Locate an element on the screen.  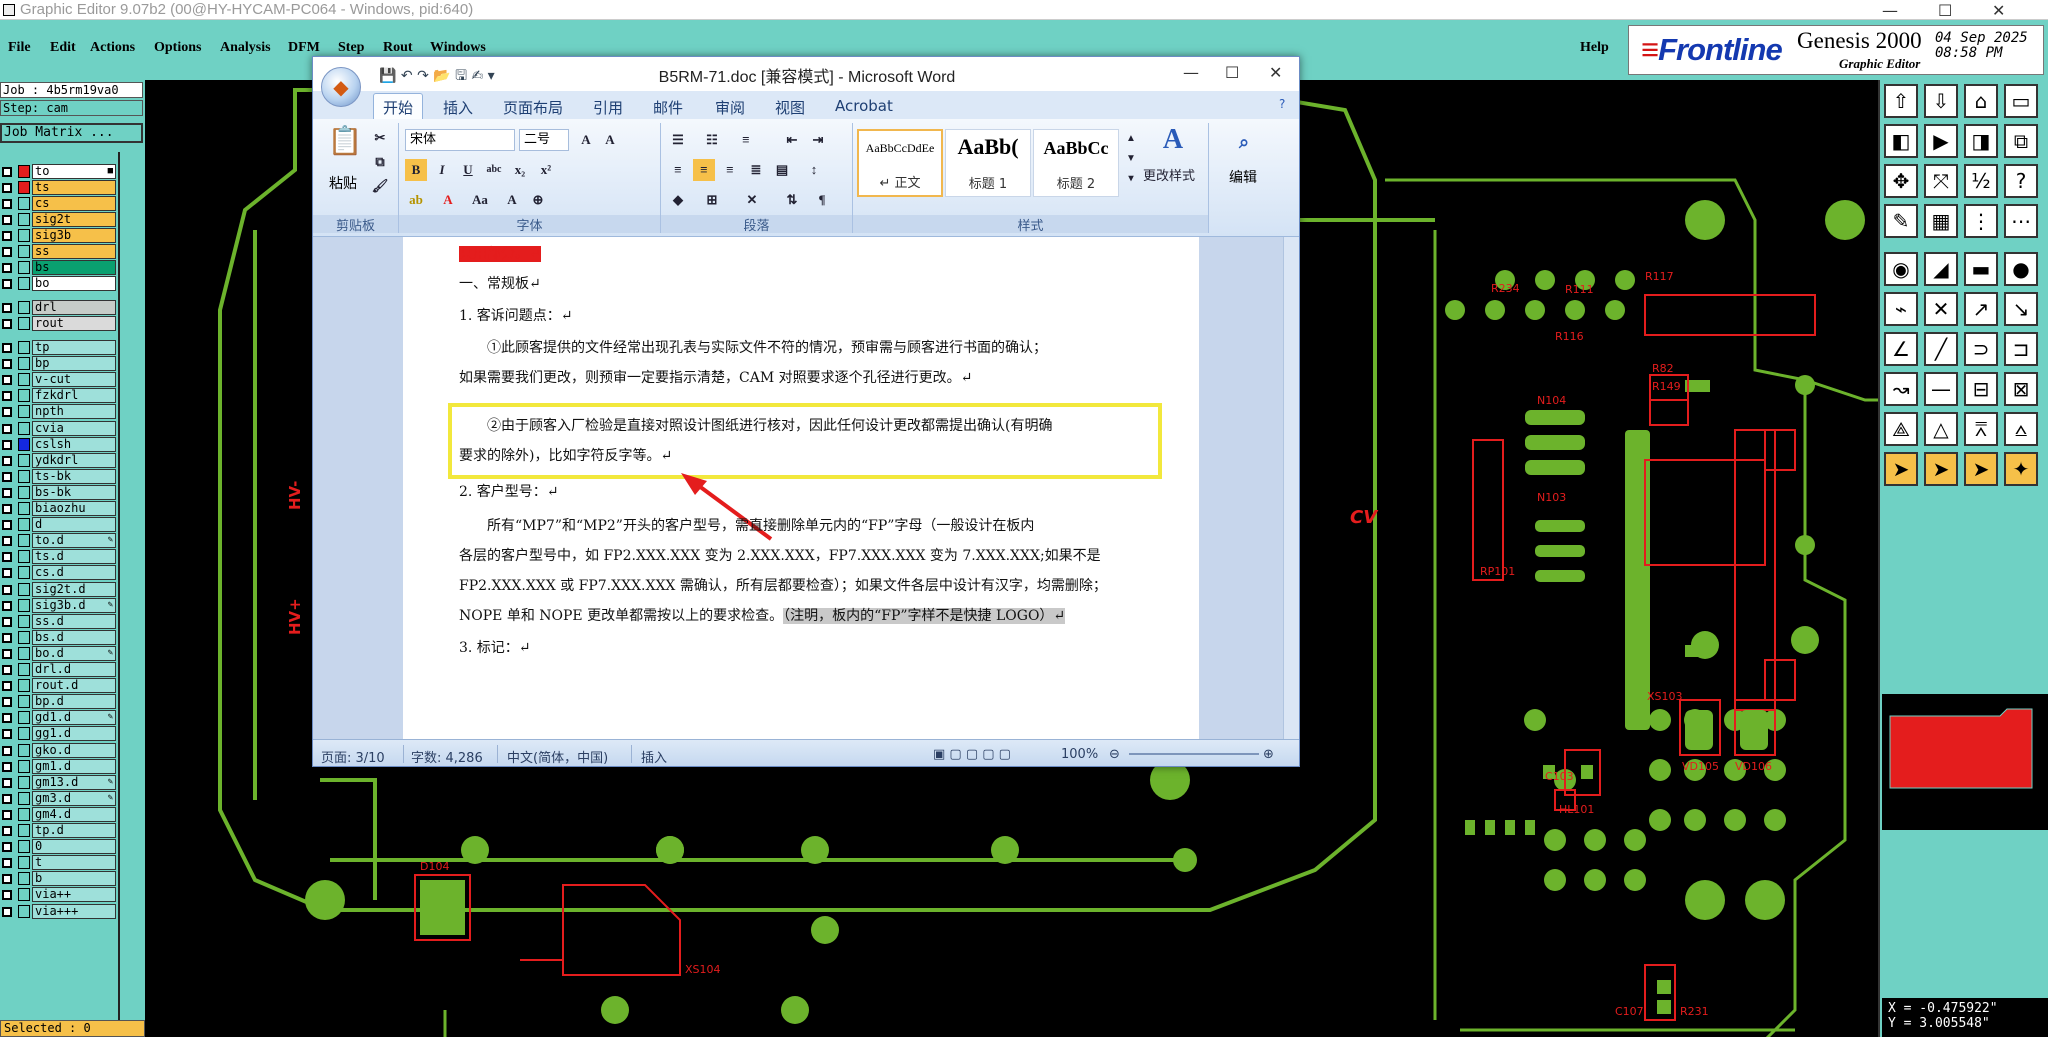
align-right-icon: ≡ is located at coordinates (730, 170).